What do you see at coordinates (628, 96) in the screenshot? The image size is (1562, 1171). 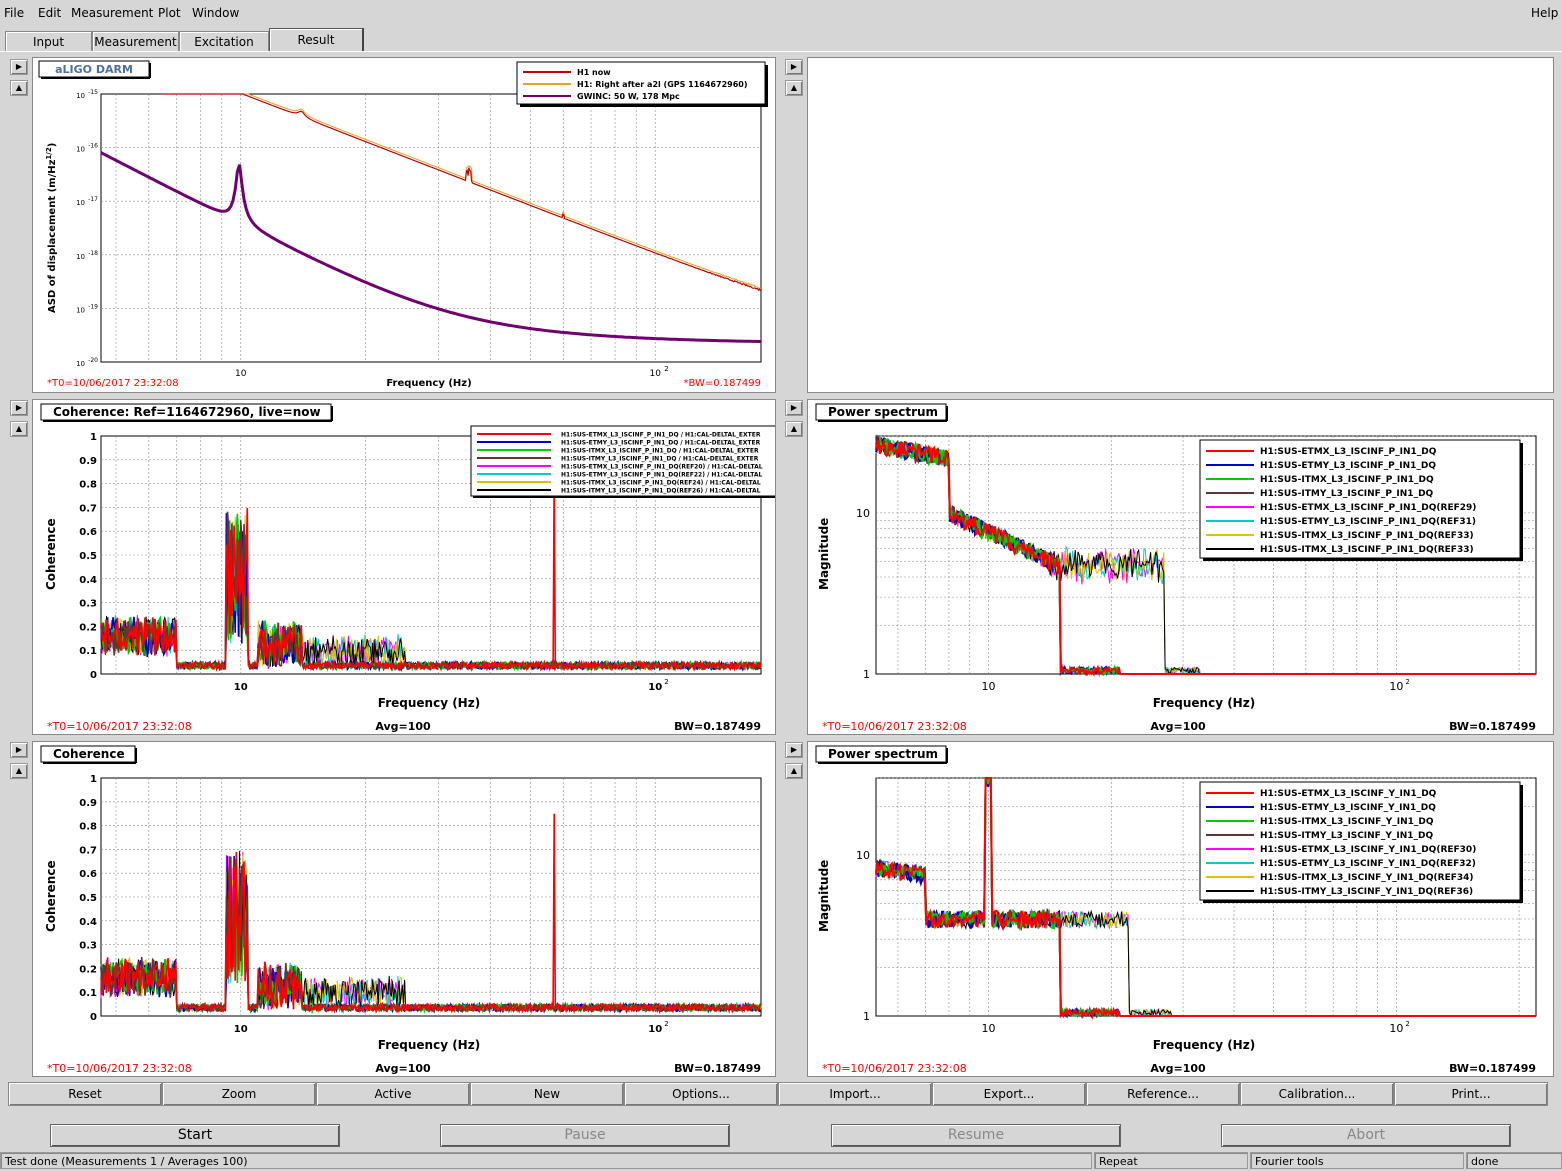 I see `legend-entry: GWINC: 50 W, 178 Mpc` at bounding box center [628, 96].